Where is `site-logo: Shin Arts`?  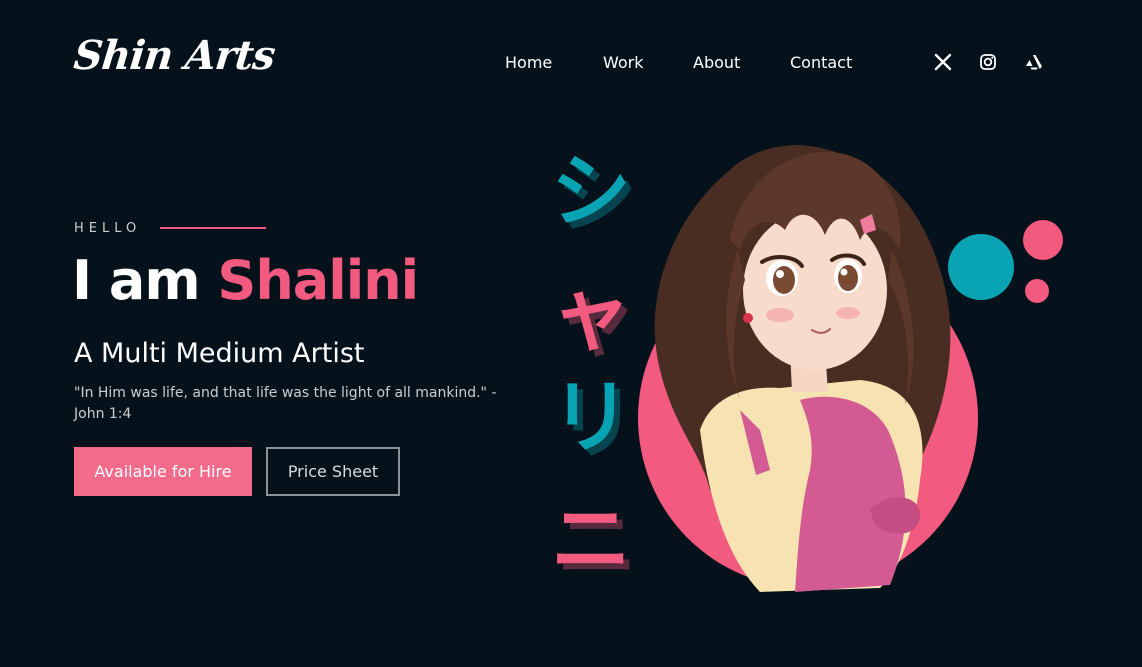 site-logo: Shin Arts is located at coordinates (174, 55).